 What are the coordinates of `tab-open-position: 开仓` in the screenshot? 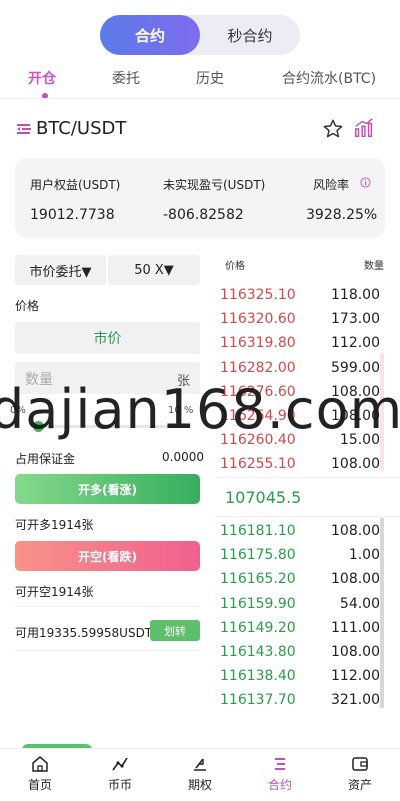 It's located at (42, 78).